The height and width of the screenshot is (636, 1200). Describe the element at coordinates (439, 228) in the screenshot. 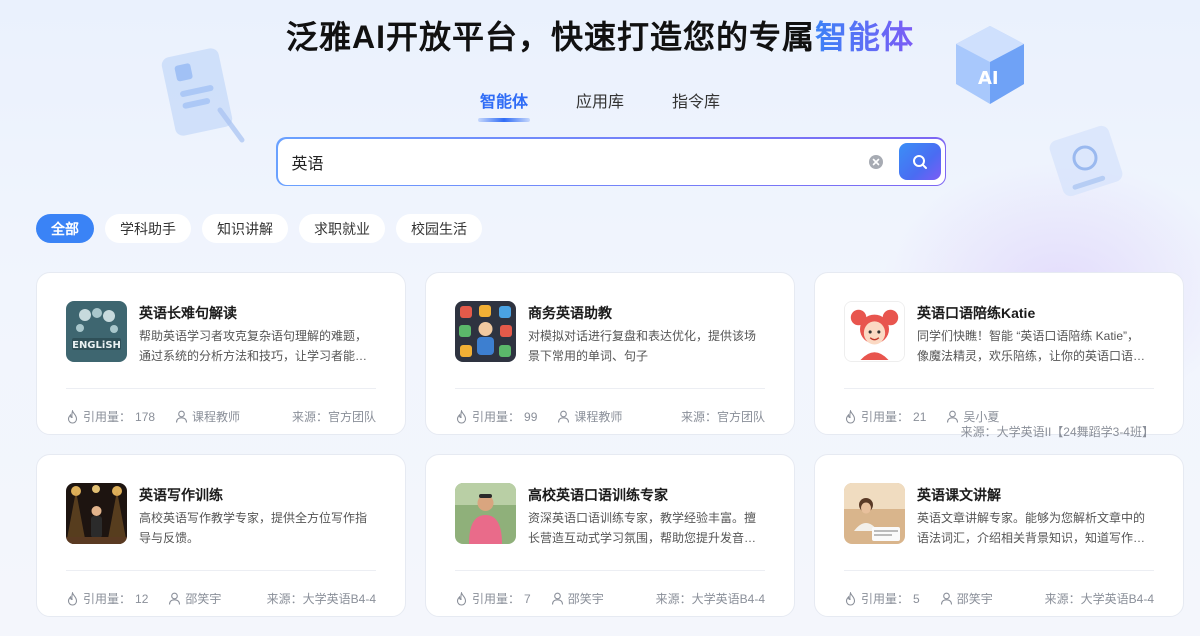

I see `chip-campus-life: 校园生活` at that location.